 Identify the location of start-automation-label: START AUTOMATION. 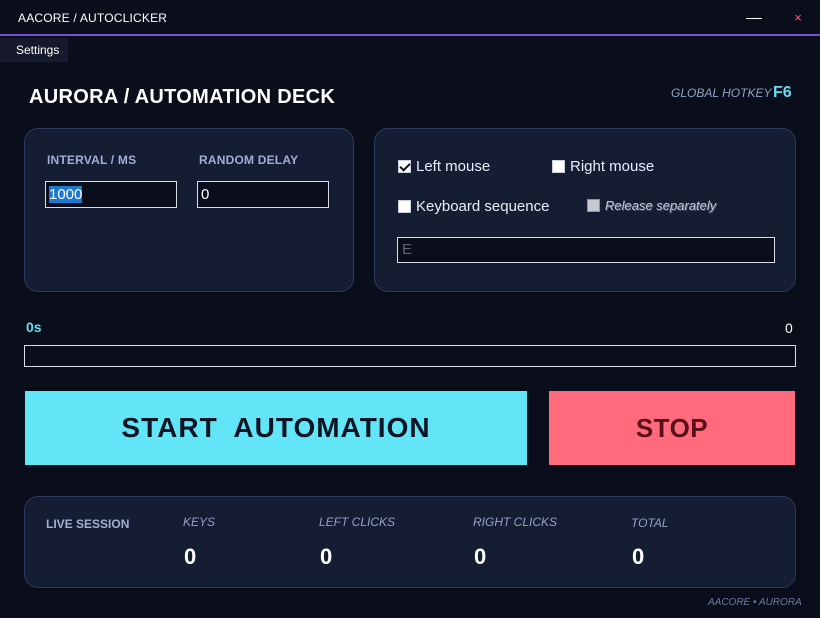
(276, 427).